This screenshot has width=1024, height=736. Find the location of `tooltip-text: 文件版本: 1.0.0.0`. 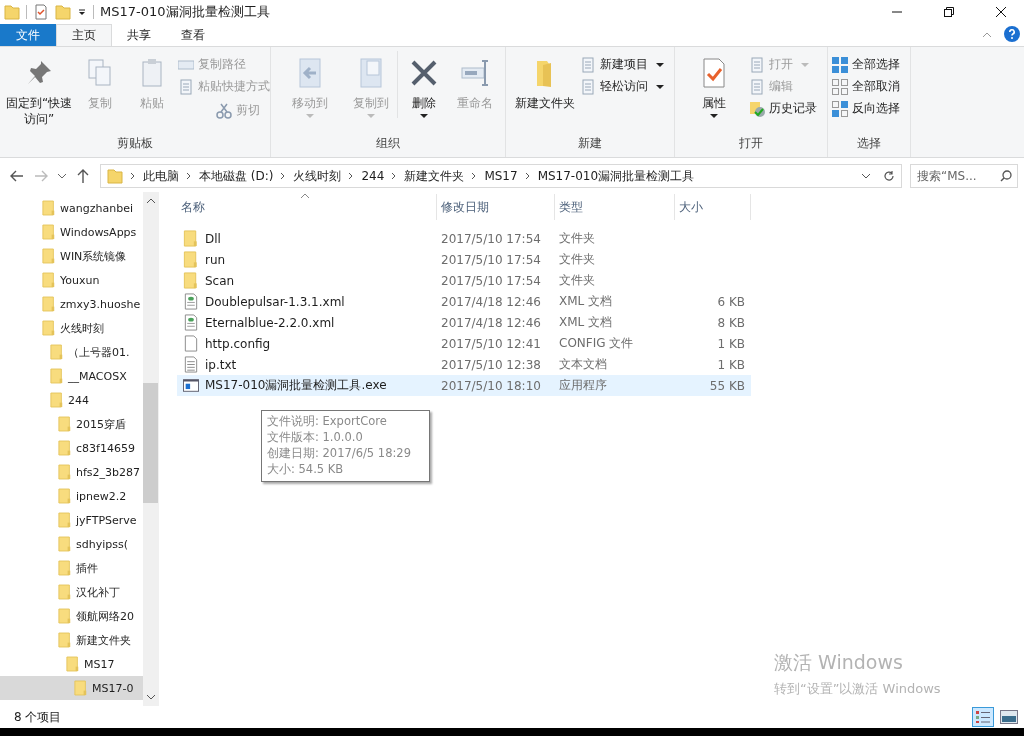

tooltip-text: 文件版本: 1.0.0.0 is located at coordinates (315, 437).